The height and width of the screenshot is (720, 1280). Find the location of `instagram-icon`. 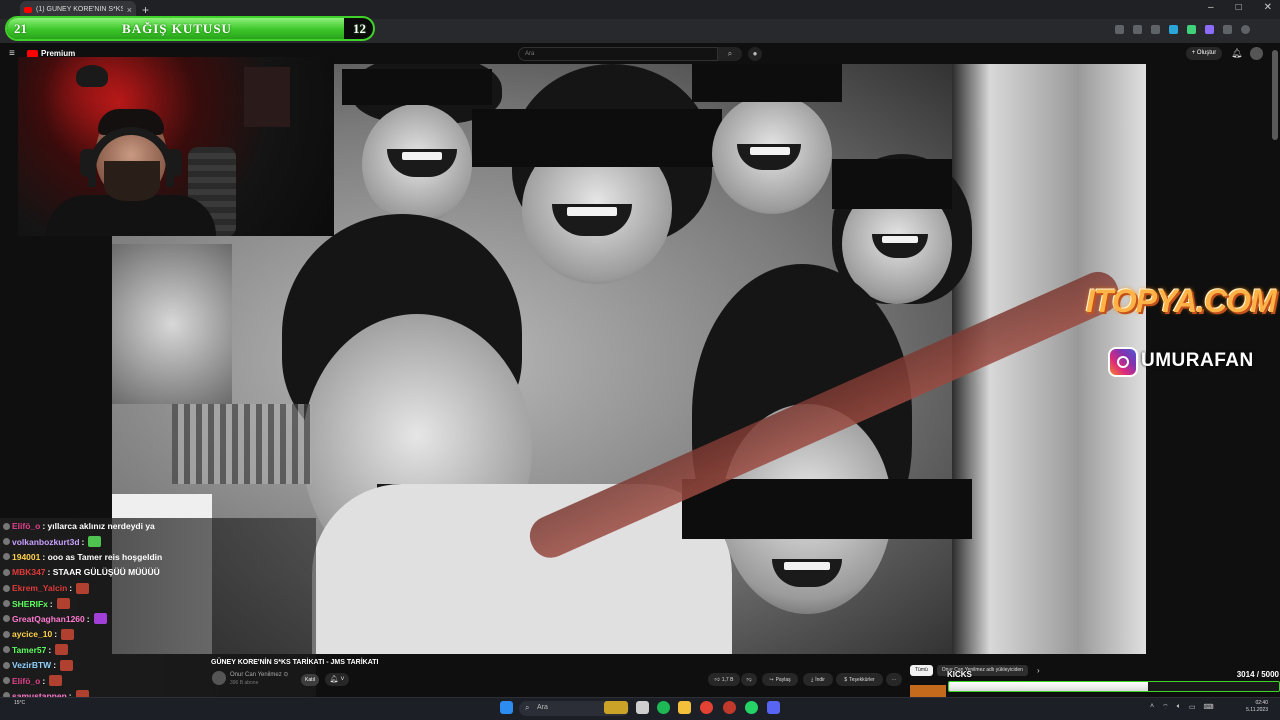

instagram-icon is located at coordinates (1123, 362).